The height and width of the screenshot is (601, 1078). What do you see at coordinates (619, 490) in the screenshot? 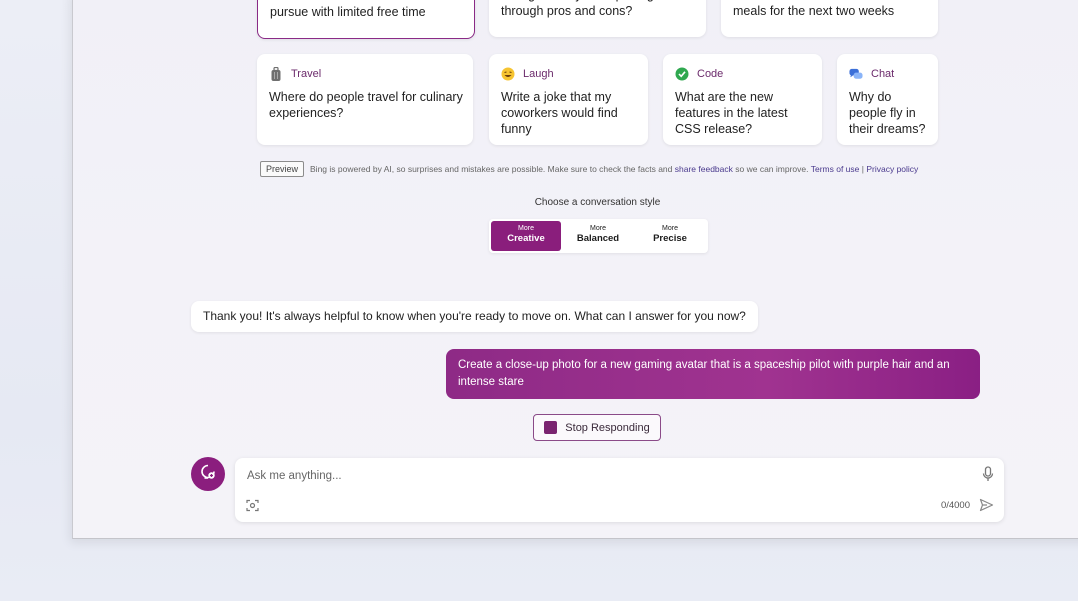
I see `chat-input-box: 0/4000` at bounding box center [619, 490].